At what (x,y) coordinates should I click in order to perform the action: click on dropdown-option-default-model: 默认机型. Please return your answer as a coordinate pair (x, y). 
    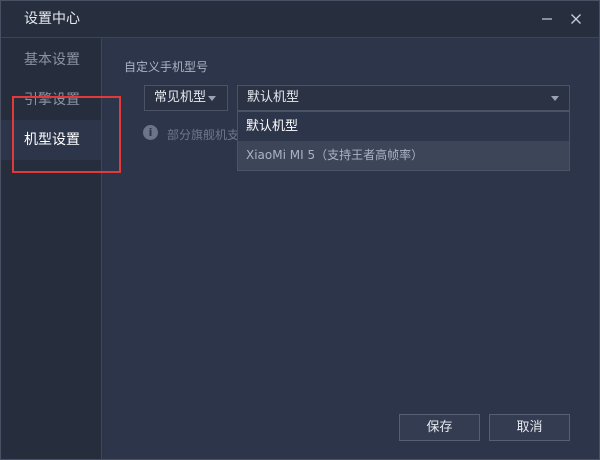
    Looking at the image, I should click on (403, 126).